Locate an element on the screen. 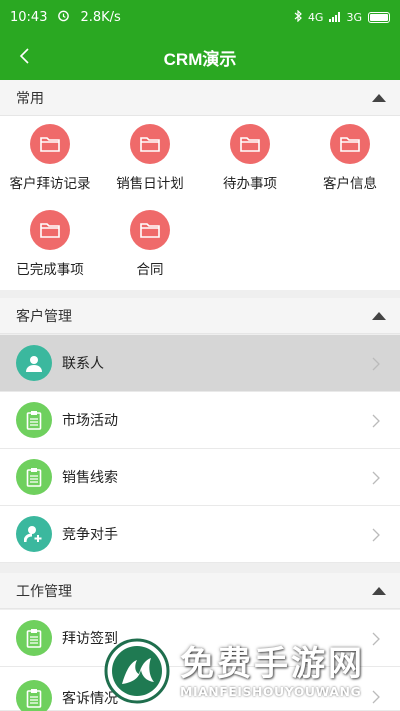 Image resolution: width=400 pixels, height=711 pixels. section-header-work: 工作管理 is located at coordinates (200, 591).